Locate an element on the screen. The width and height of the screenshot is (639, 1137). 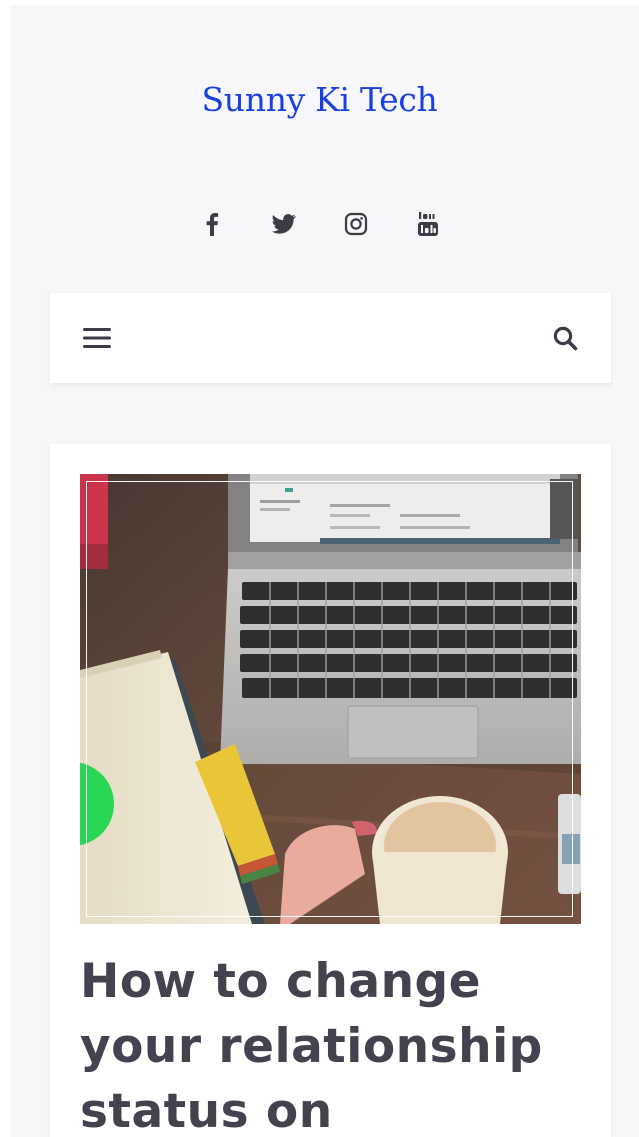
hamburger-menu-icon is located at coordinates (97, 338).